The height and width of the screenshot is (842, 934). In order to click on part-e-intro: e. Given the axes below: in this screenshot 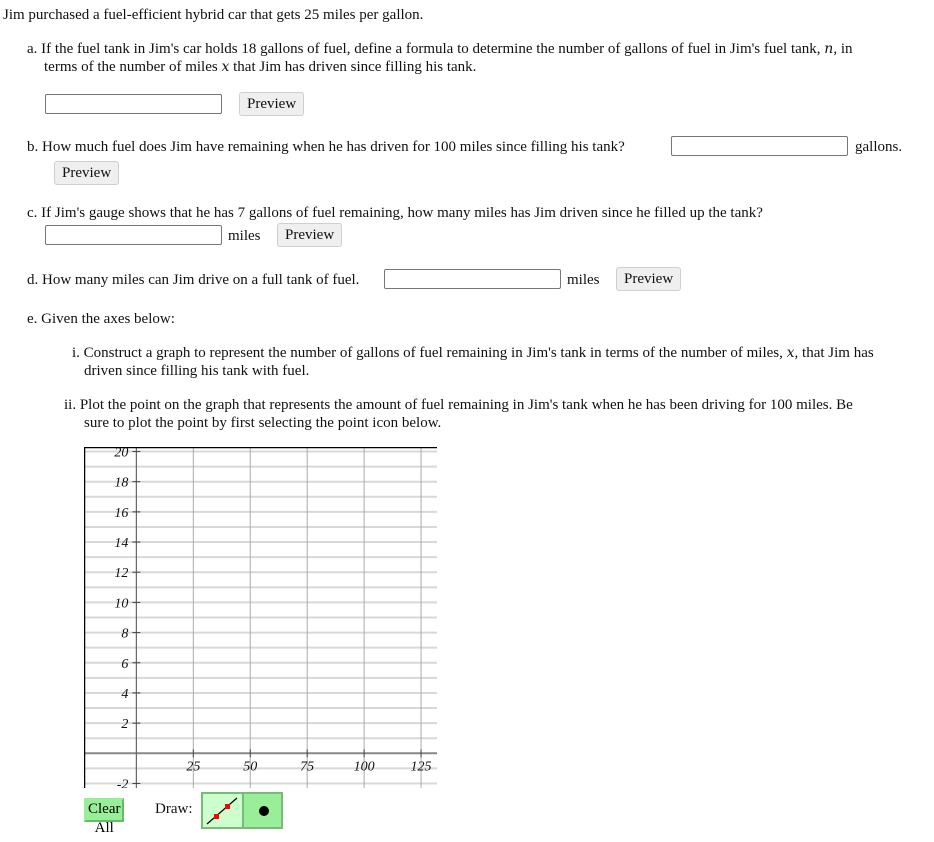, I will do `click(101, 319)`.